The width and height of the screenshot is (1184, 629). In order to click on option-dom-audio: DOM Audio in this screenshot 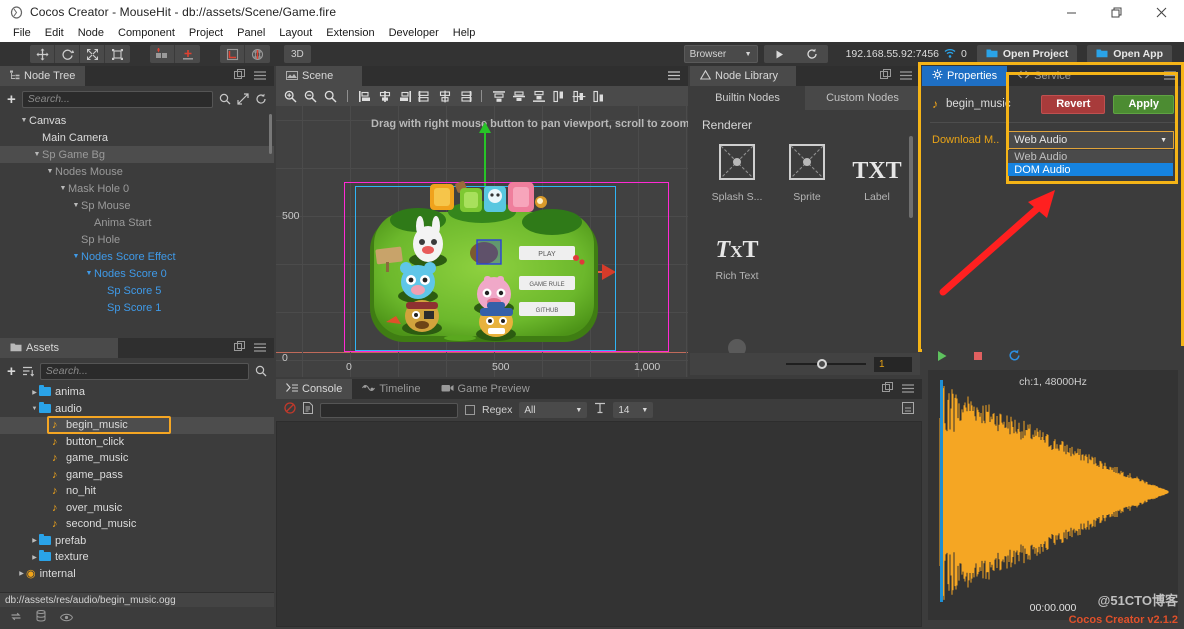, I will do `click(1090, 169)`.